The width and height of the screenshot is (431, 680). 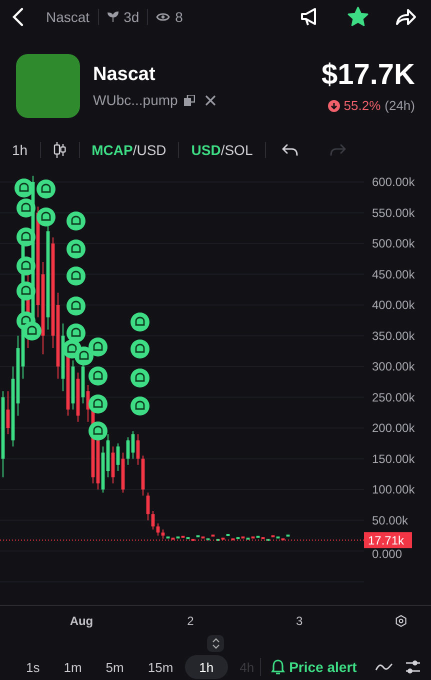 I want to click on token-address: WUbc...pump, so click(x=135, y=100).